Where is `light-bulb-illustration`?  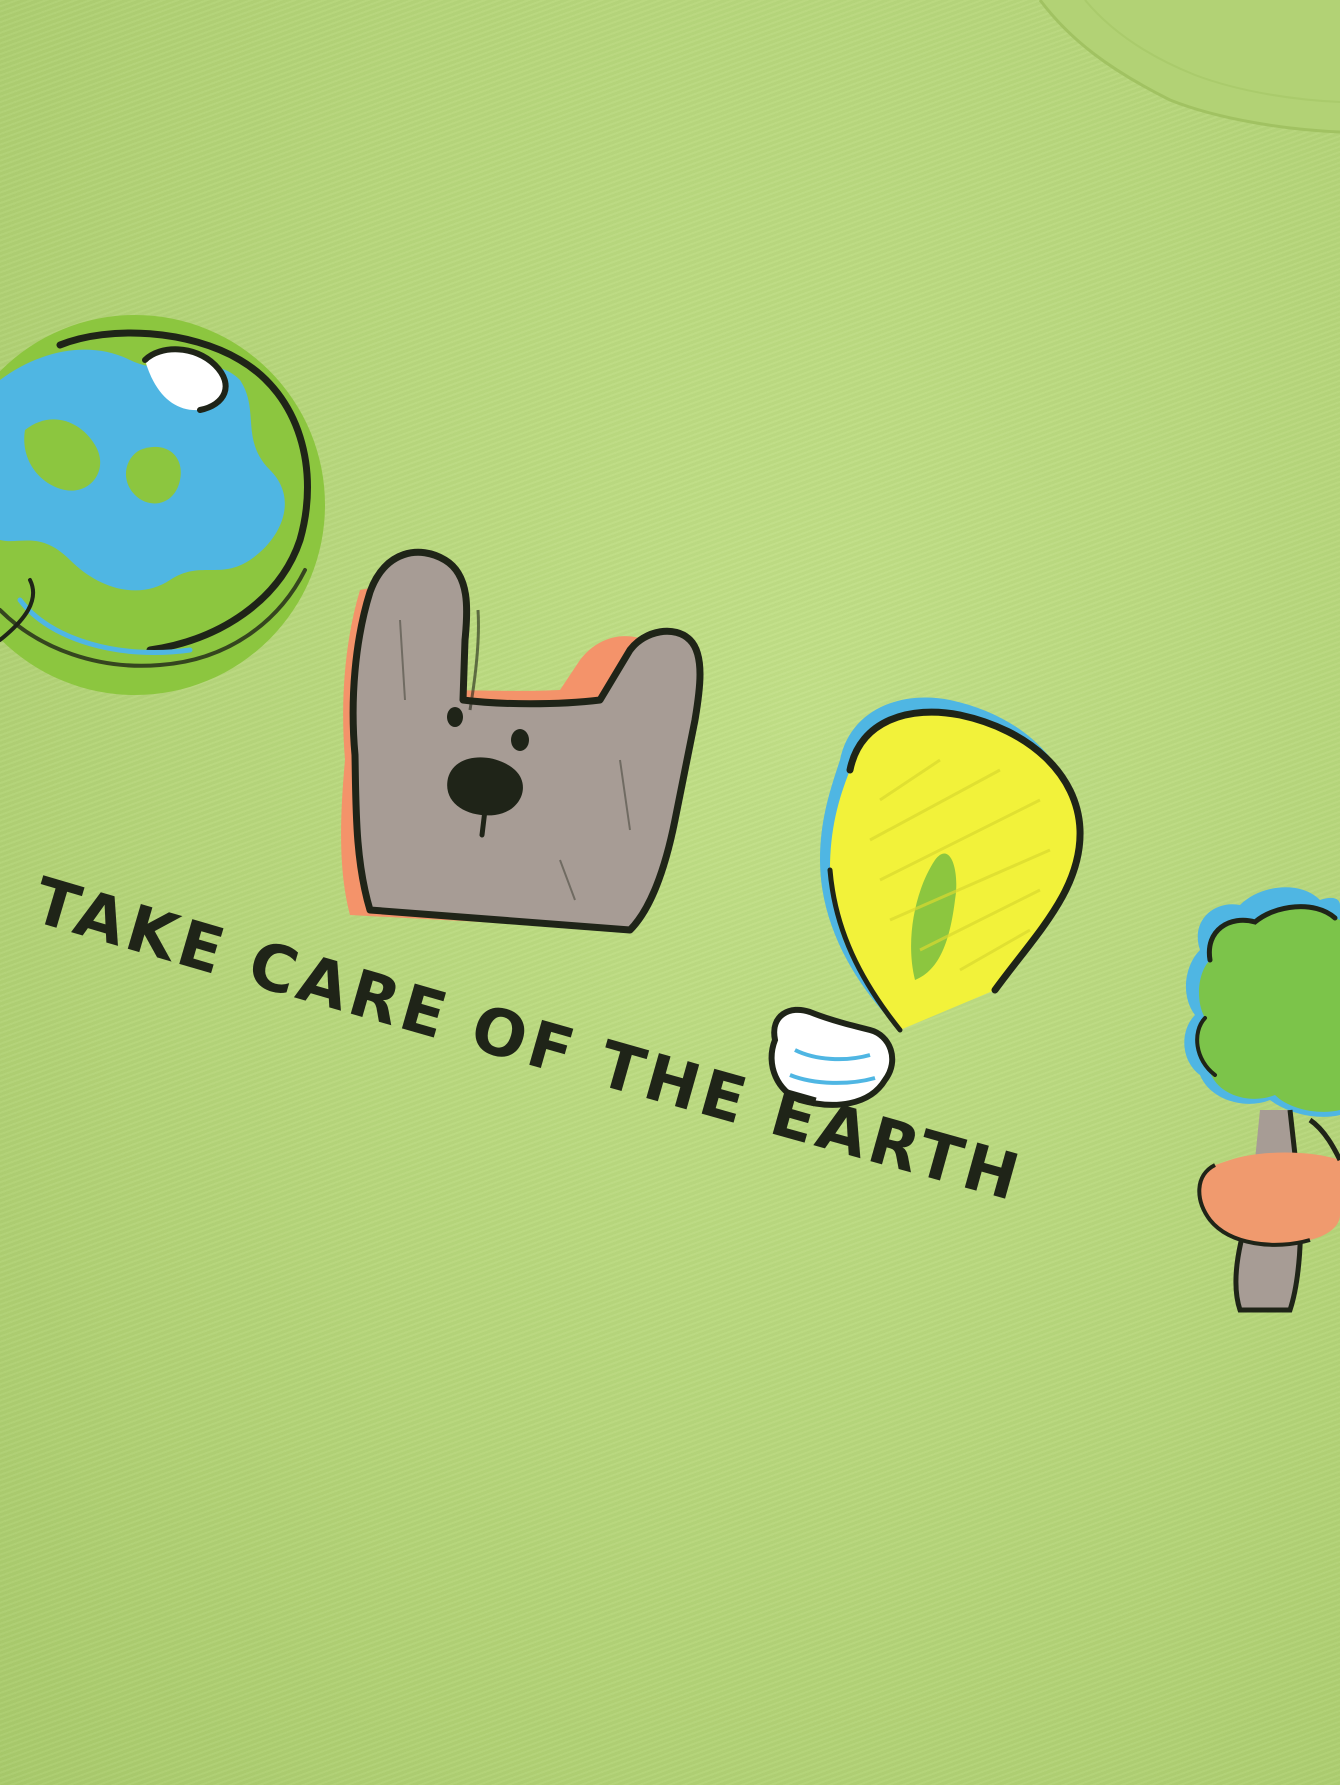 light-bulb-illustration is located at coordinates (926, 902).